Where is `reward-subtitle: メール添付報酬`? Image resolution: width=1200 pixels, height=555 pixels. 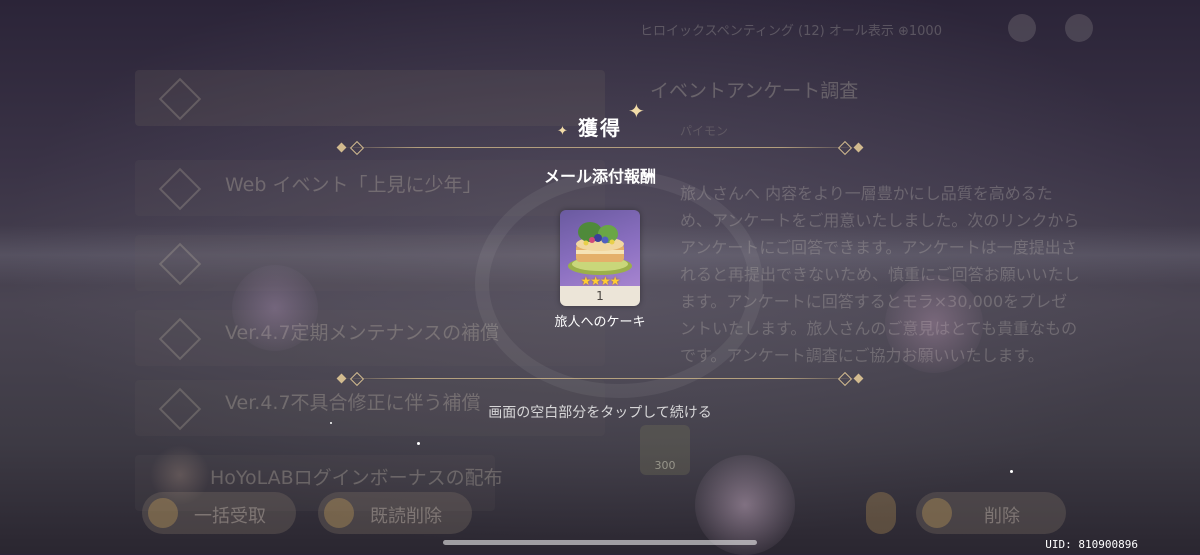 reward-subtitle: メール添付報酬 is located at coordinates (599, 176).